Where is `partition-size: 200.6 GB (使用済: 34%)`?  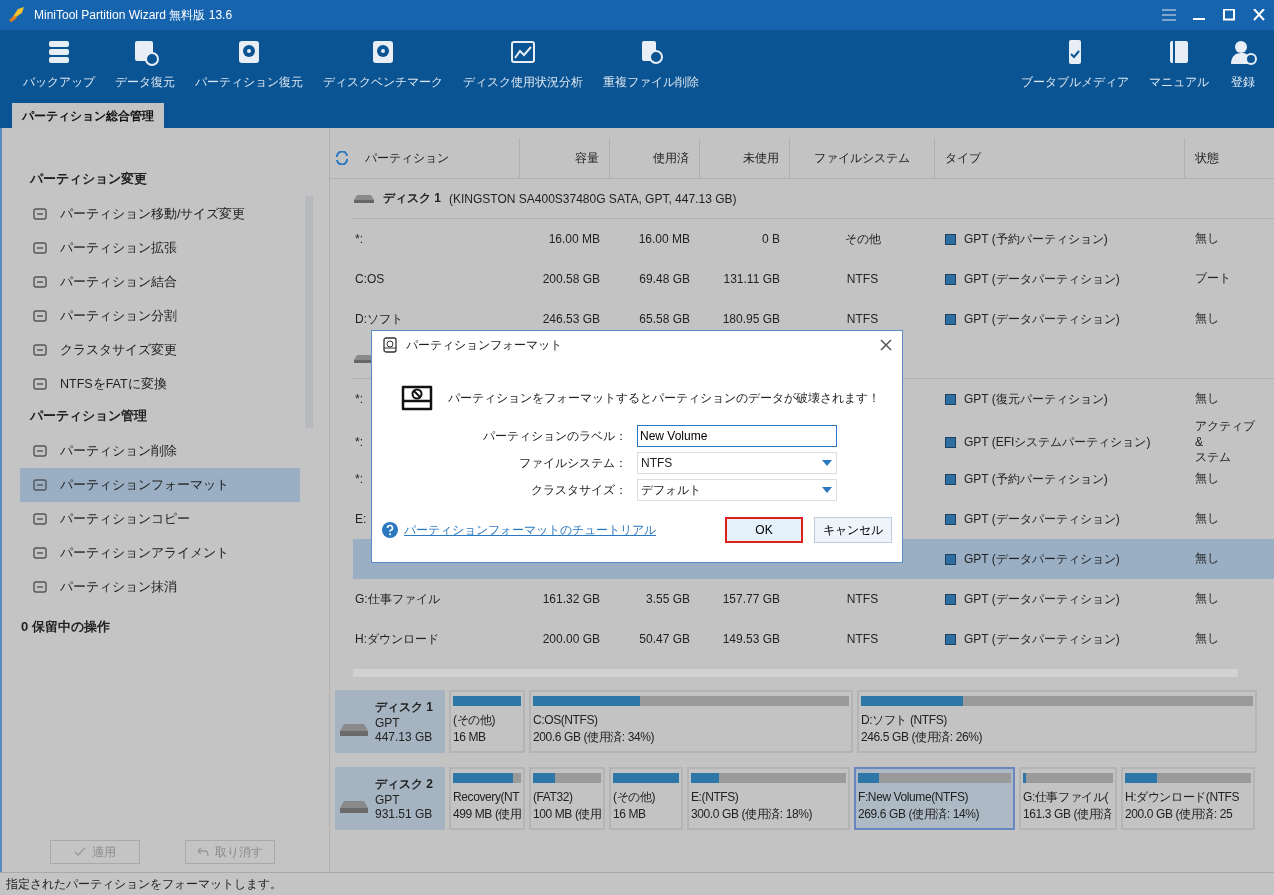
partition-size: 200.6 GB (使用済: 34%) is located at coordinates (594, 737).